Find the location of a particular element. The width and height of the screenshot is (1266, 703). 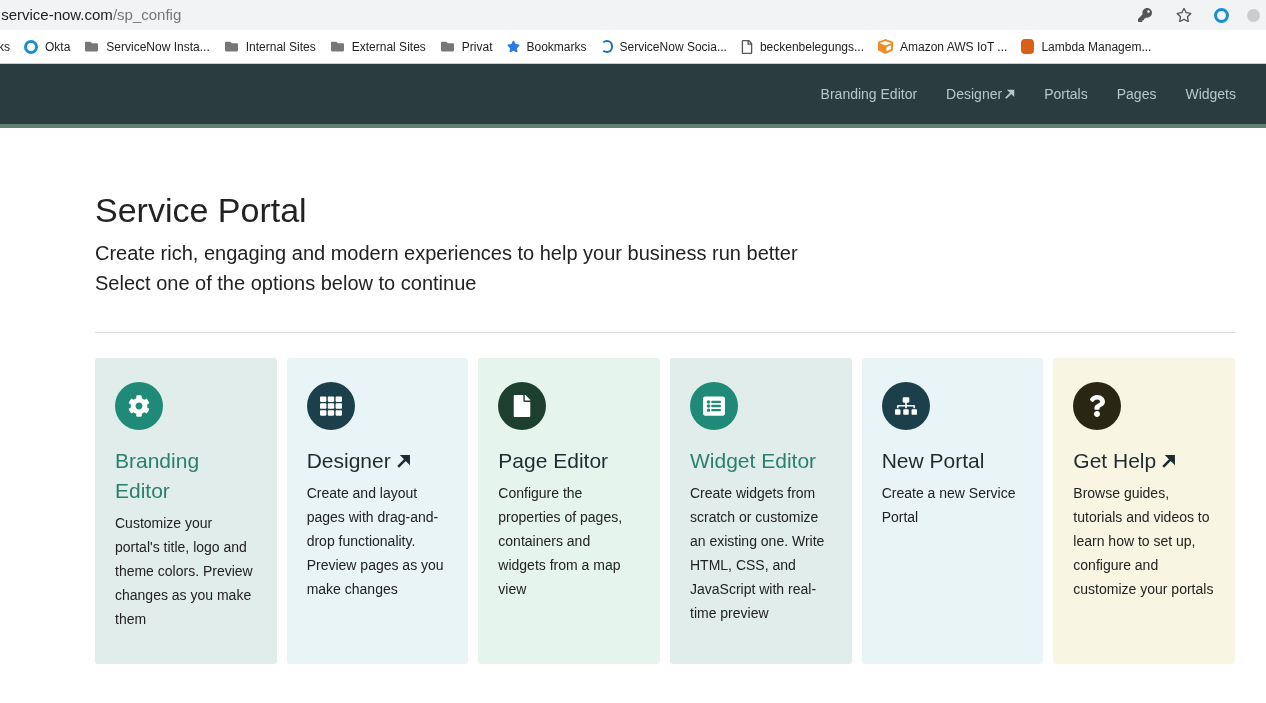

card-title: Designer is located at coordinates (348, 461).